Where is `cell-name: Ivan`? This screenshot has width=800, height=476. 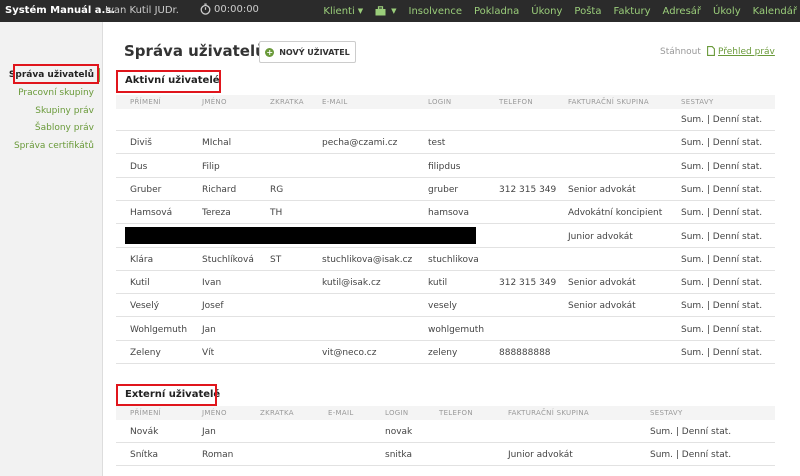
cell-name: Ivan is located at coordinates (212, 283).